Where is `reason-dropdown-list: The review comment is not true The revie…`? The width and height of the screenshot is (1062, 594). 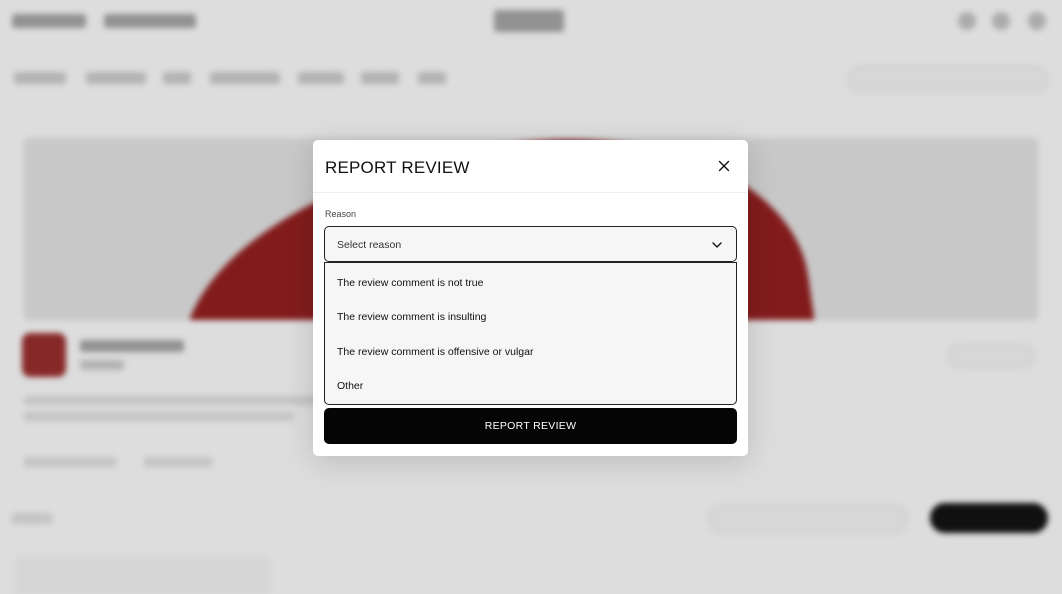 reason-dropdown-list: The review comment is not true The revie… is located at coordinates (530, 333).